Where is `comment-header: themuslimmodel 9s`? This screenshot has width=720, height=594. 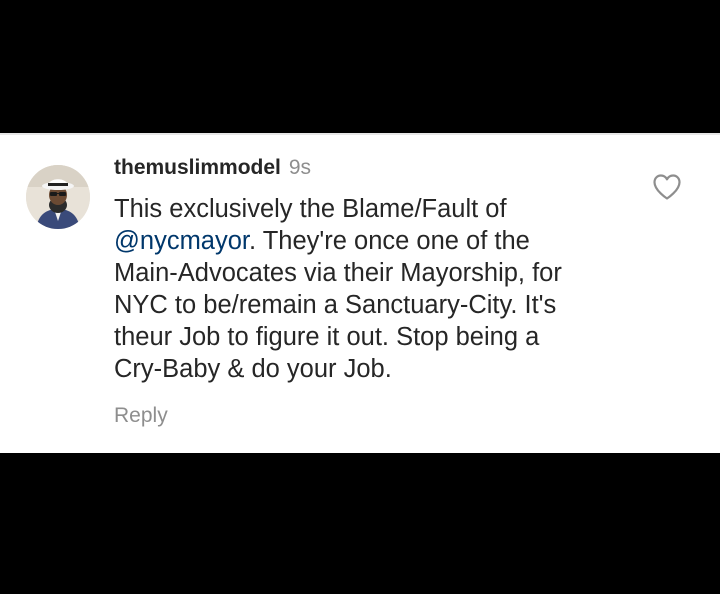
comment-header: themuslimmodel 9s is located at coordinates (374, 168).